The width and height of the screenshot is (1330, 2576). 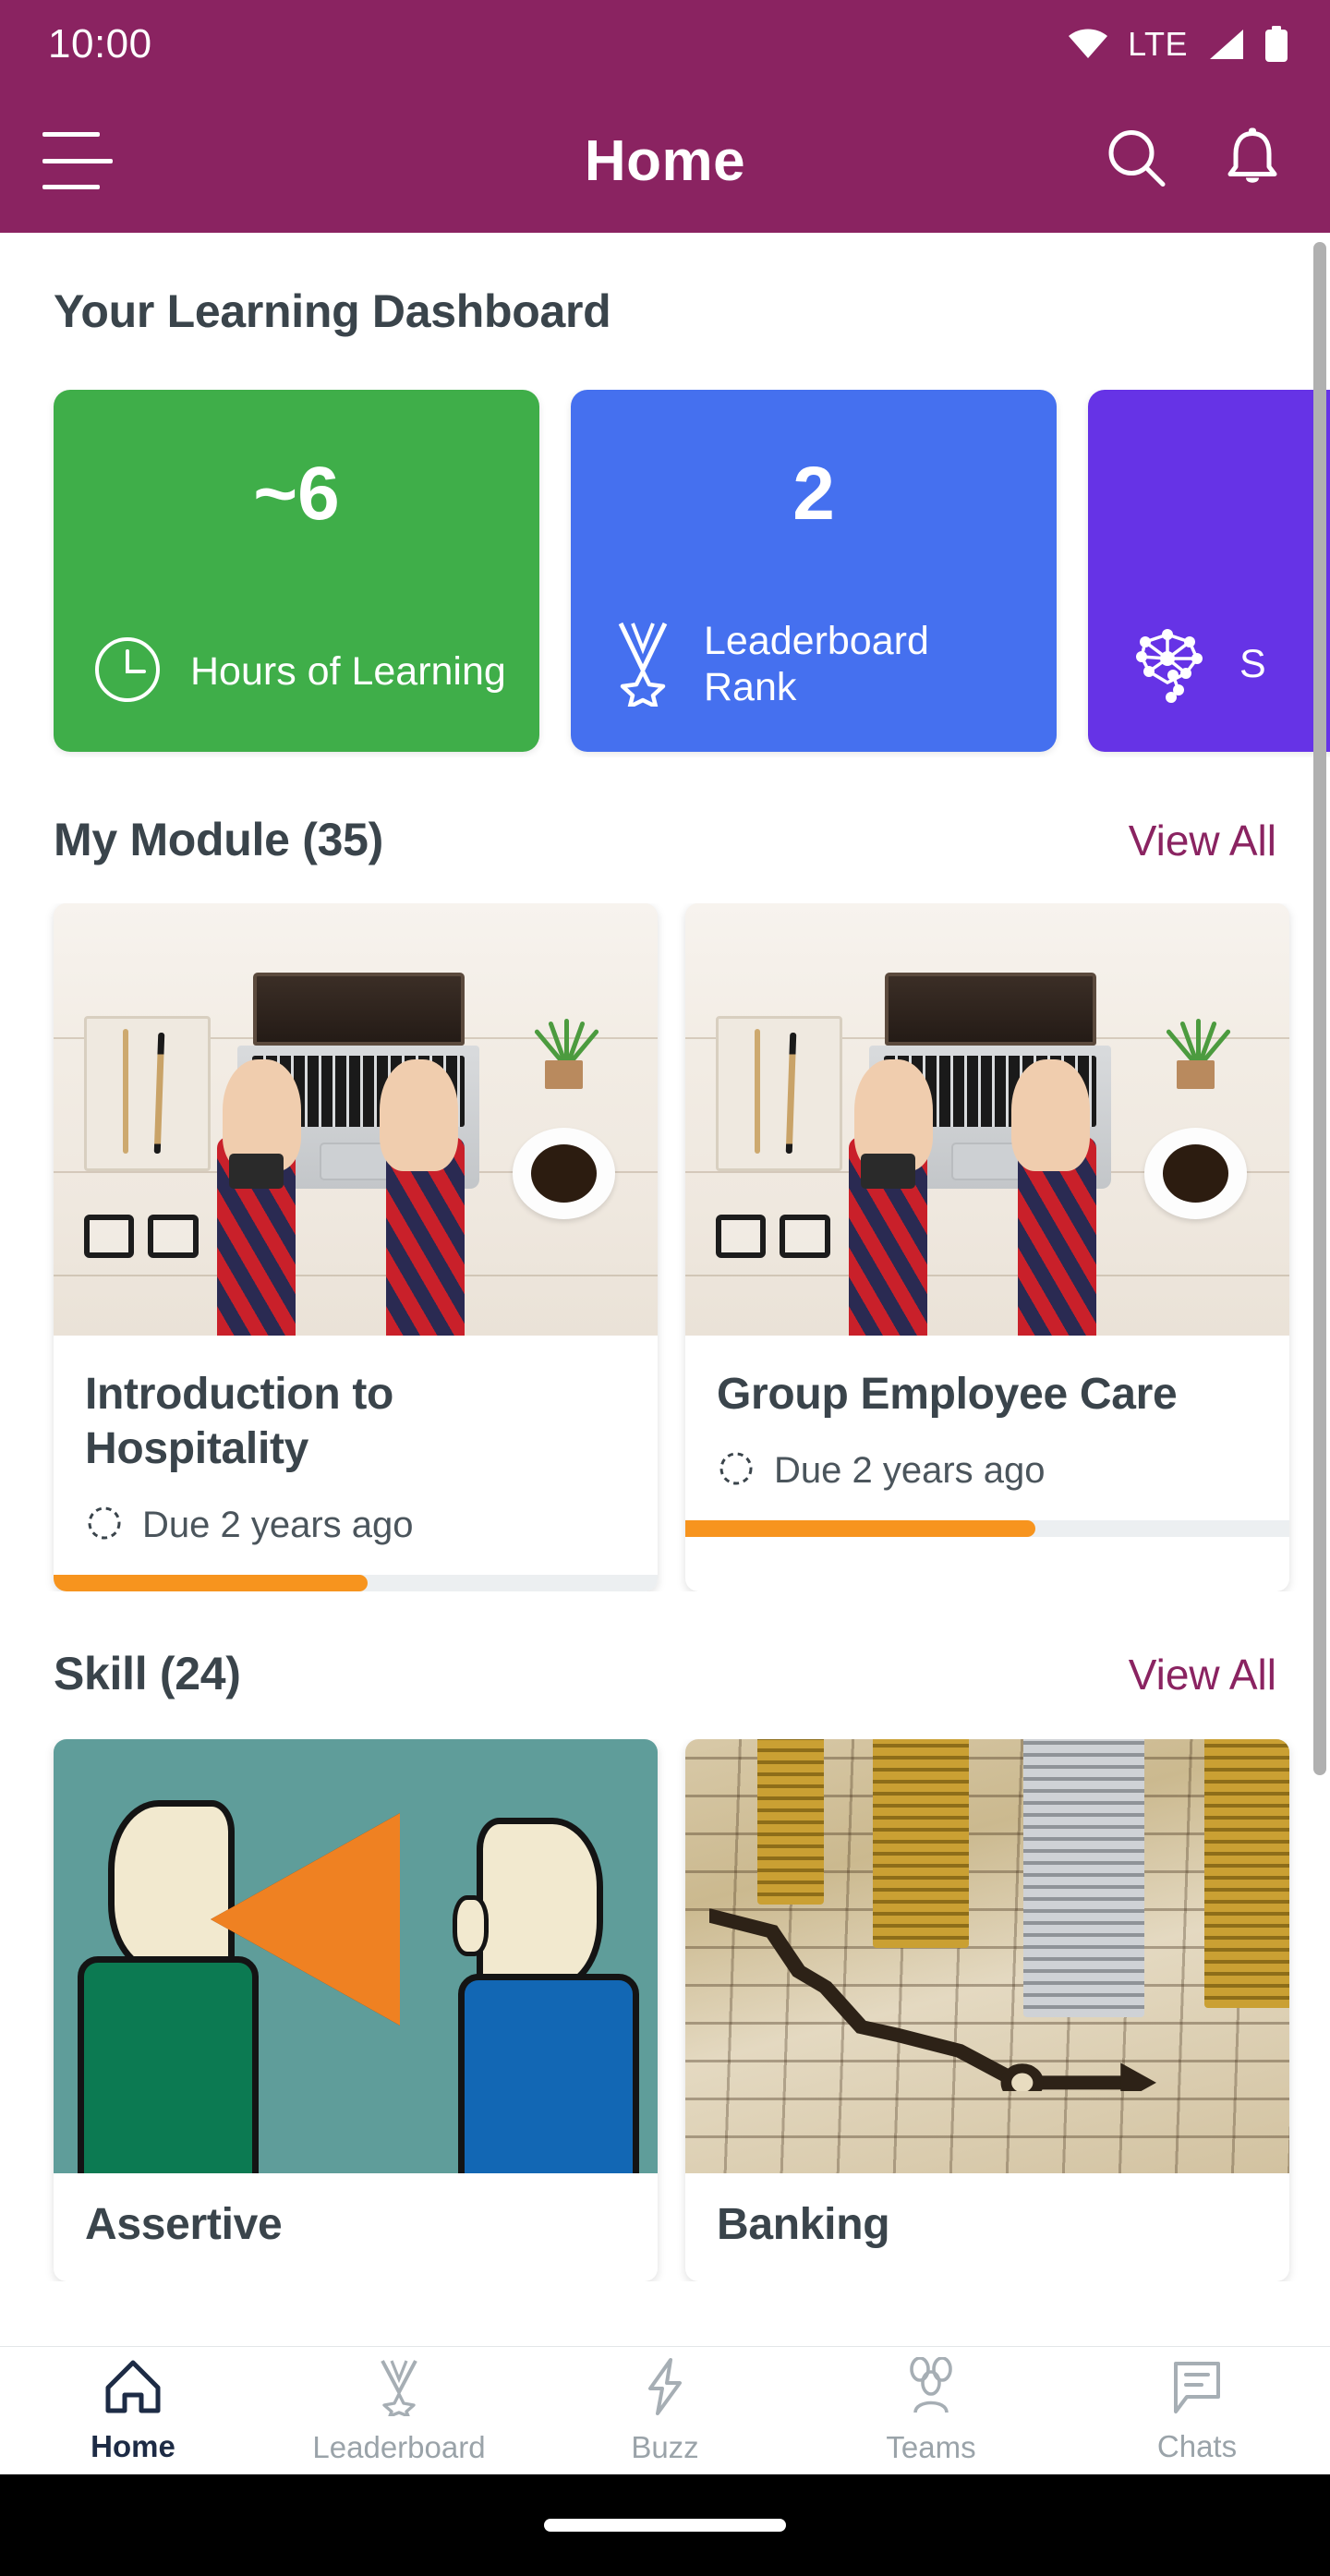 I want to click on nav-item-home: Home, so click(x=133, y=2411).